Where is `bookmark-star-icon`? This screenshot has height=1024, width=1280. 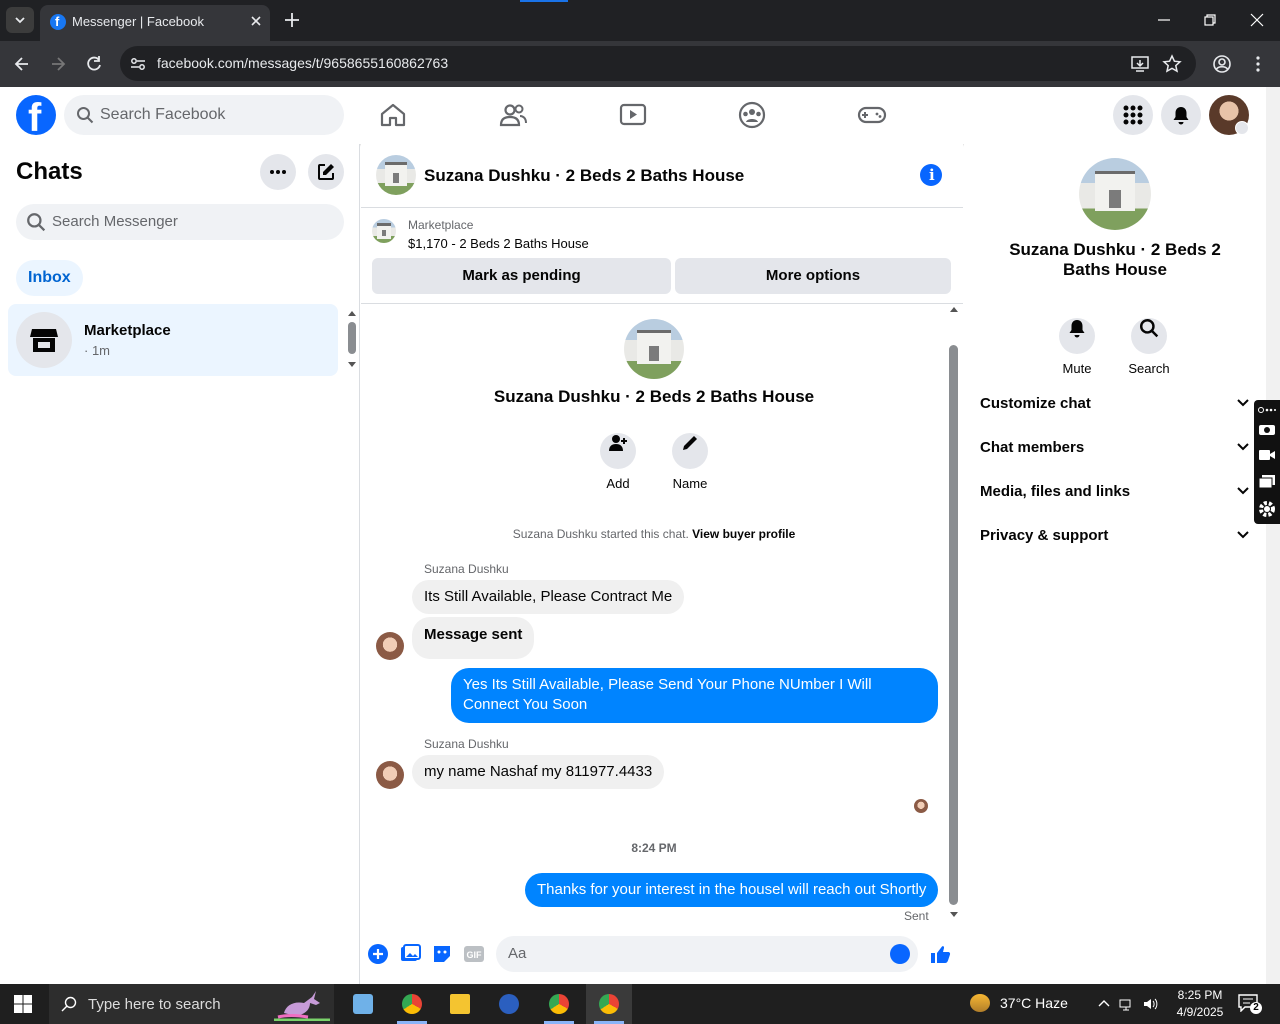 bookmark-star-icon is located at coordinates (1172, 64).